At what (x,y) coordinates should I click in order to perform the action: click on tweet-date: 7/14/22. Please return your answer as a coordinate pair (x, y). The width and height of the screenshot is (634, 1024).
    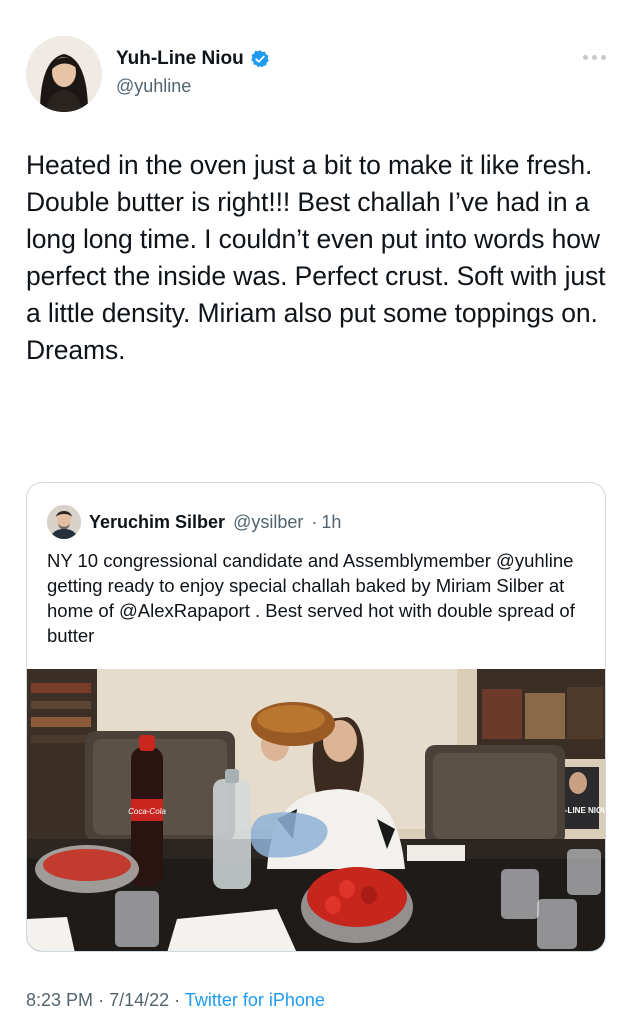
    Looking at the image, I should click on (139, 1000).